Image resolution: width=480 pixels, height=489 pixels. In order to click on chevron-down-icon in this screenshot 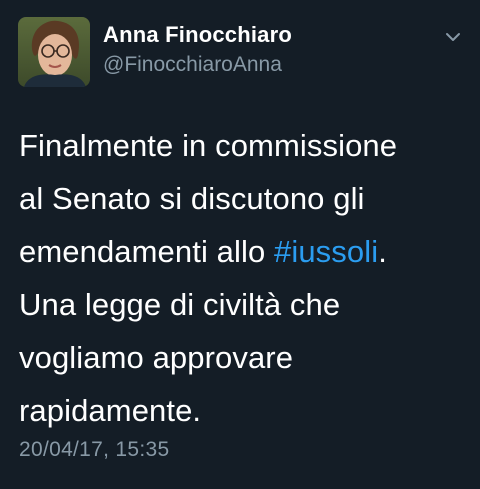, I will do `click(453, 37)`.